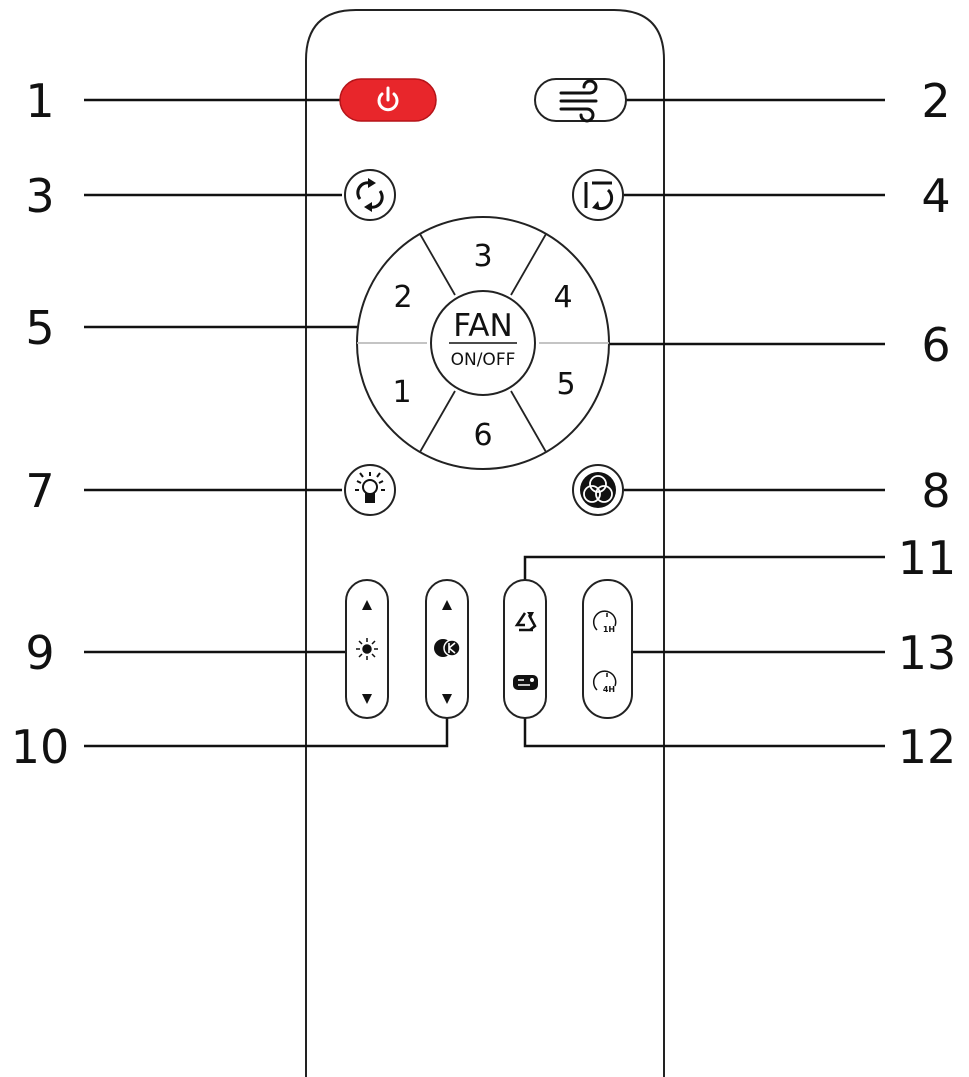 This screenshot has width=969, height=1077. I want to click on callout-12: 12, so click(927, 747).